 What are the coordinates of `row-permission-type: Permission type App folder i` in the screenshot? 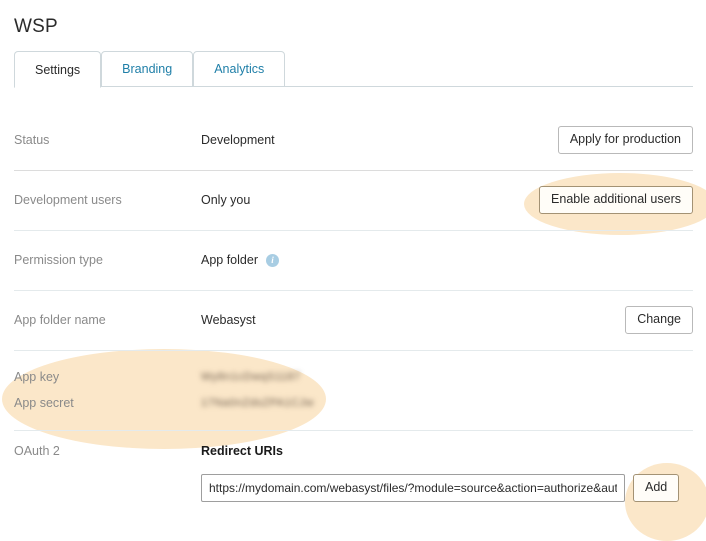 It's located at (353, 260).